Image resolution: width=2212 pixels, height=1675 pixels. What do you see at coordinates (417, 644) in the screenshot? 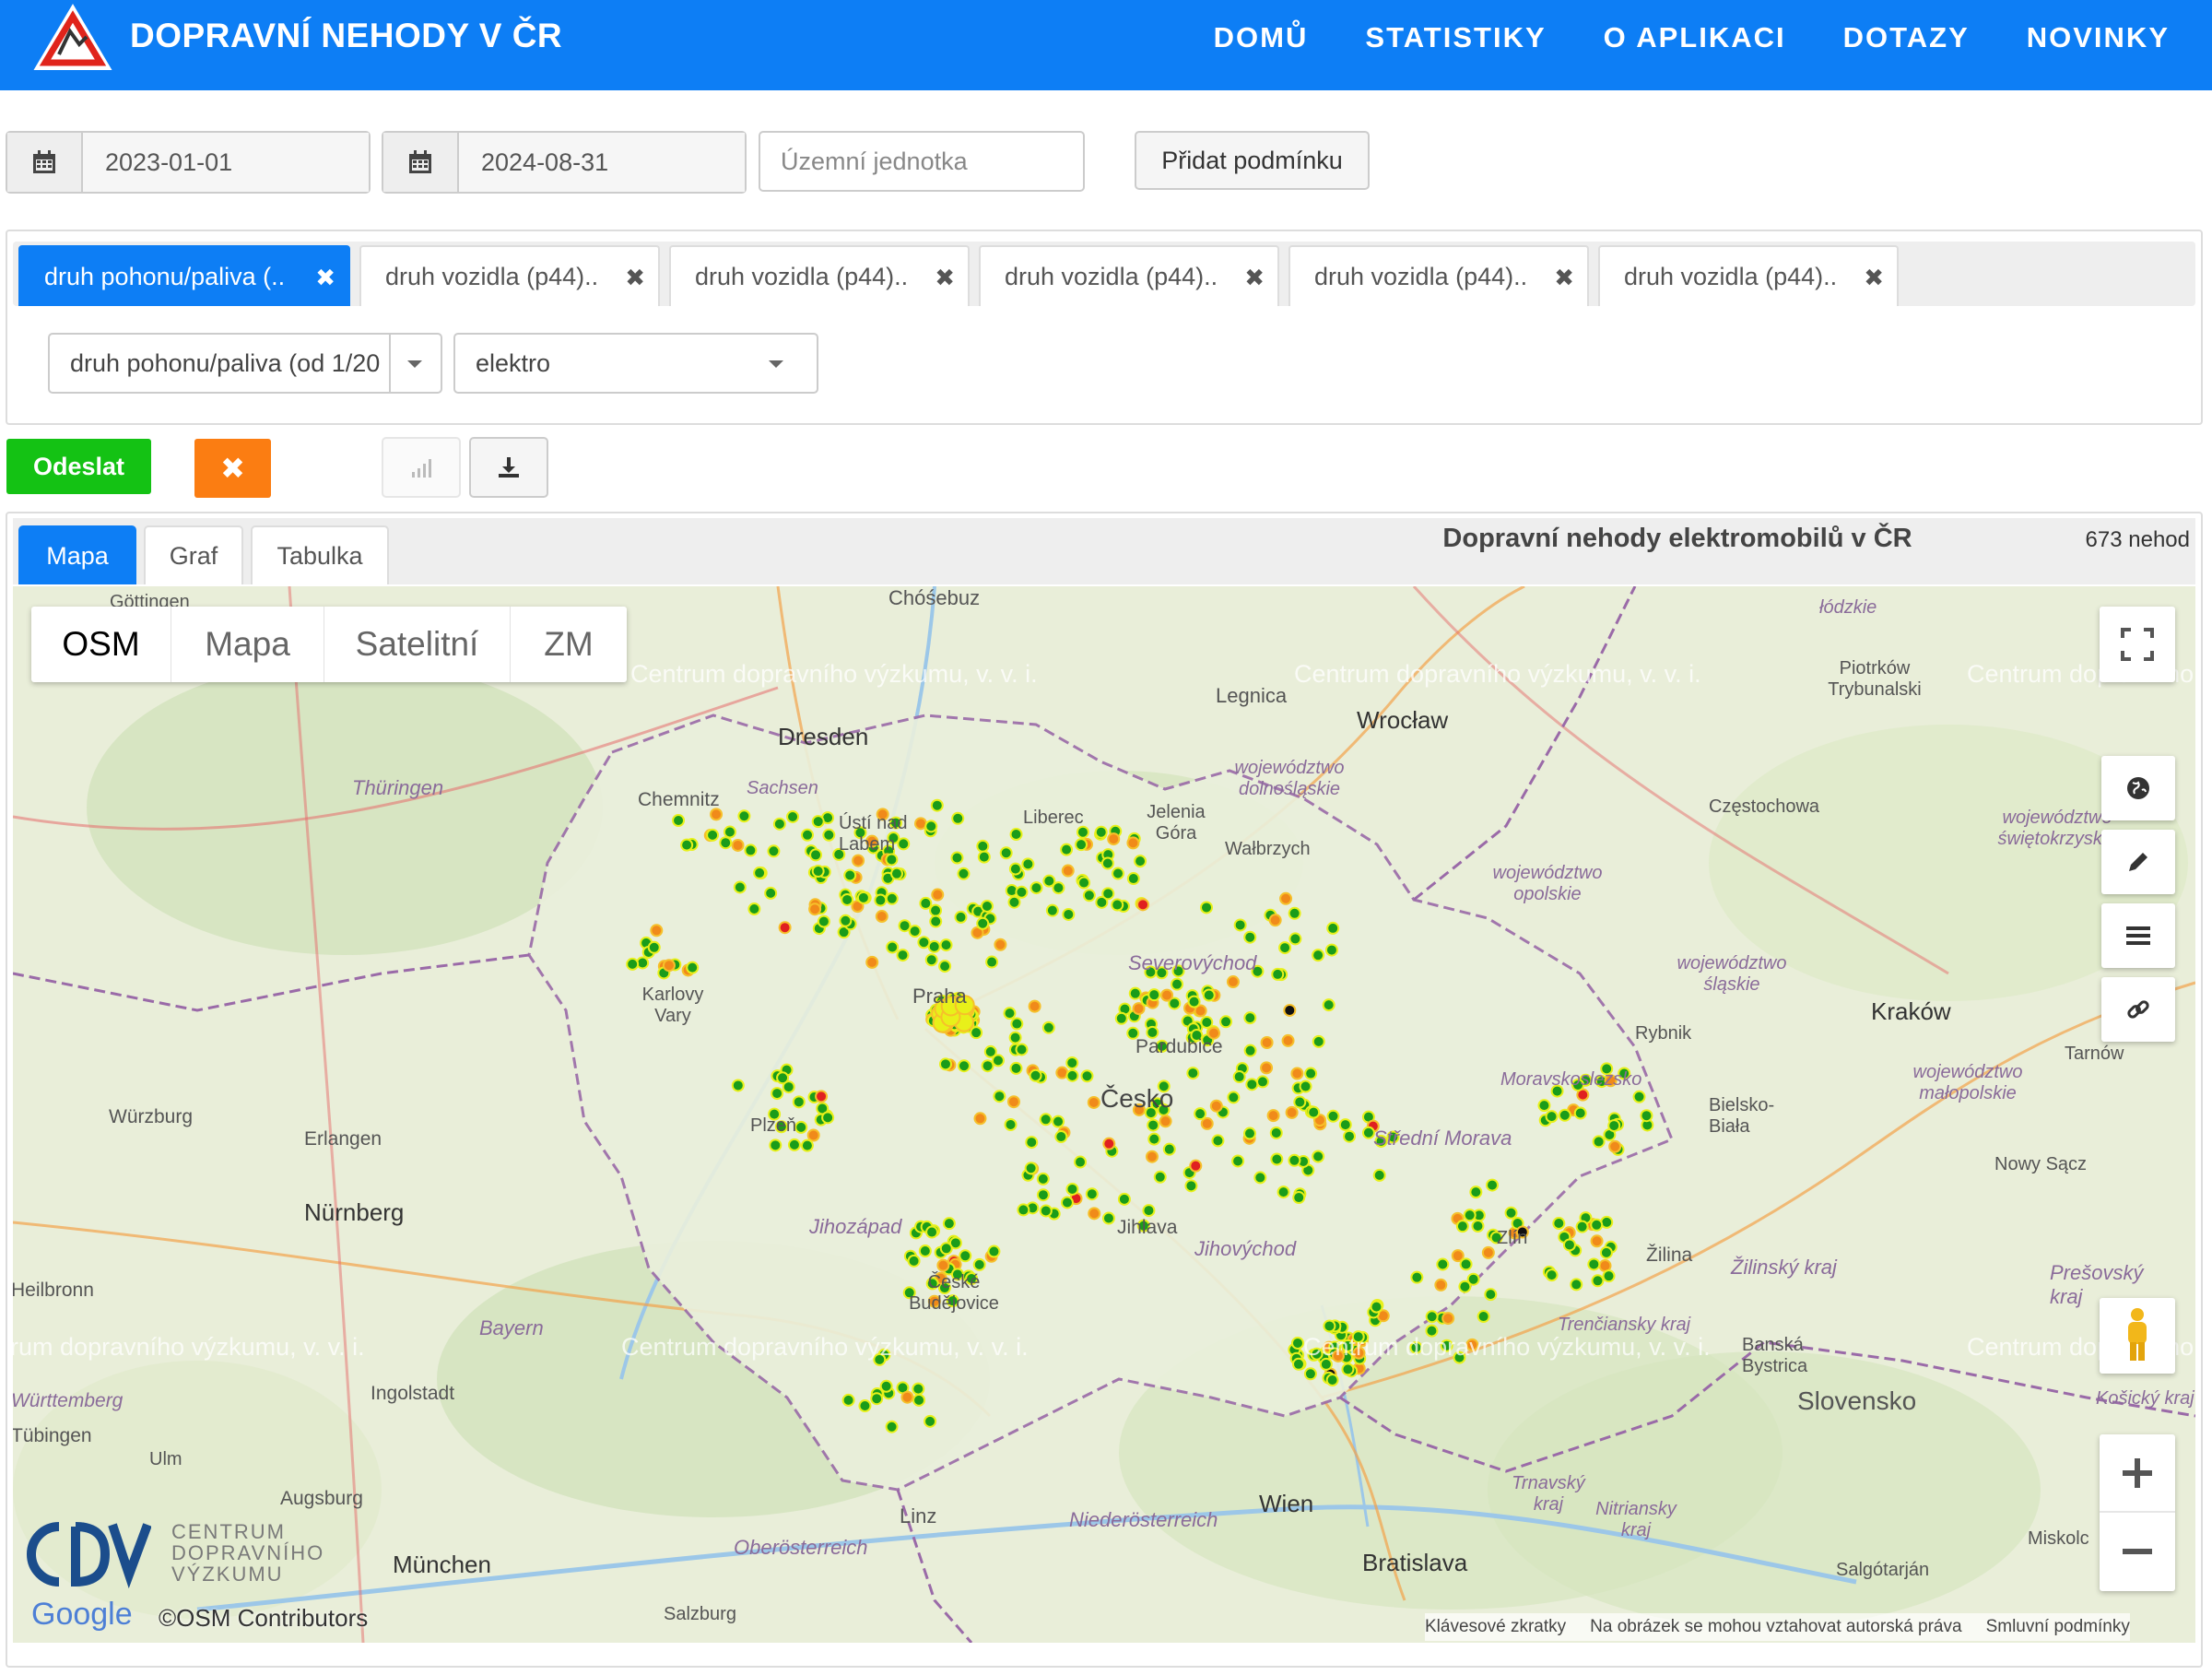
I see `layer-satellite: Satelitní` at bounding box center [417, 644].